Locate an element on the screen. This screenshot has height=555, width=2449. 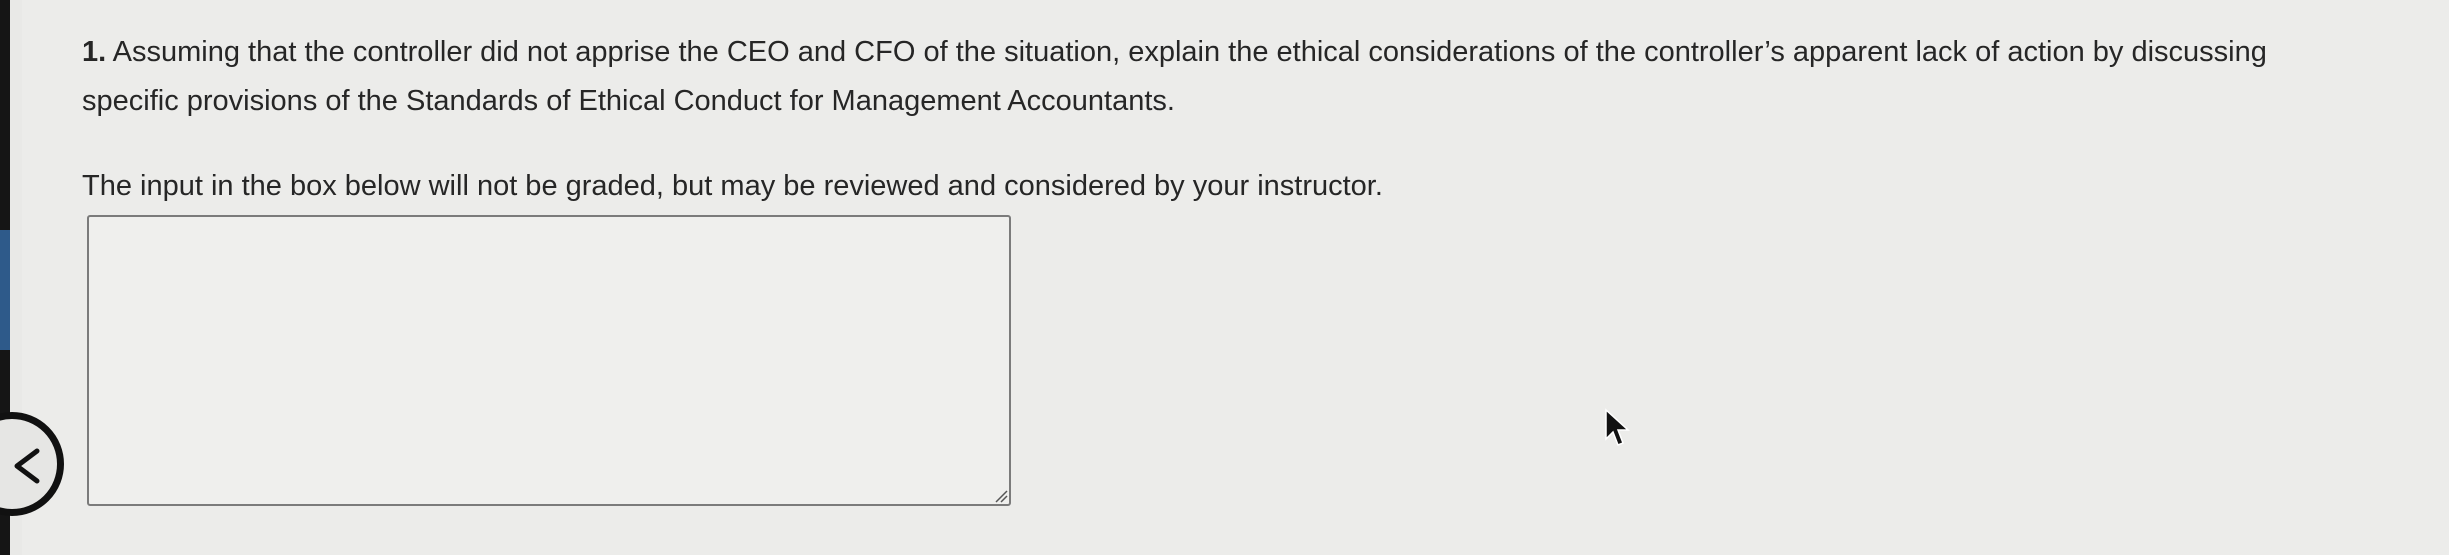
mouse-pointer-icon is located at coordinates (1617, 427).